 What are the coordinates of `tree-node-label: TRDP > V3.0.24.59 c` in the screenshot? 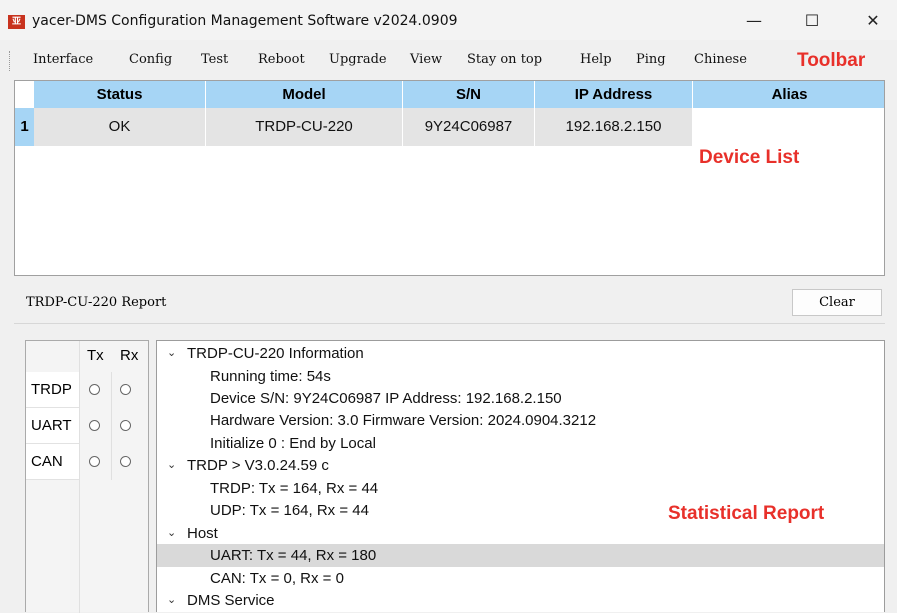 It's located at (258, 465).